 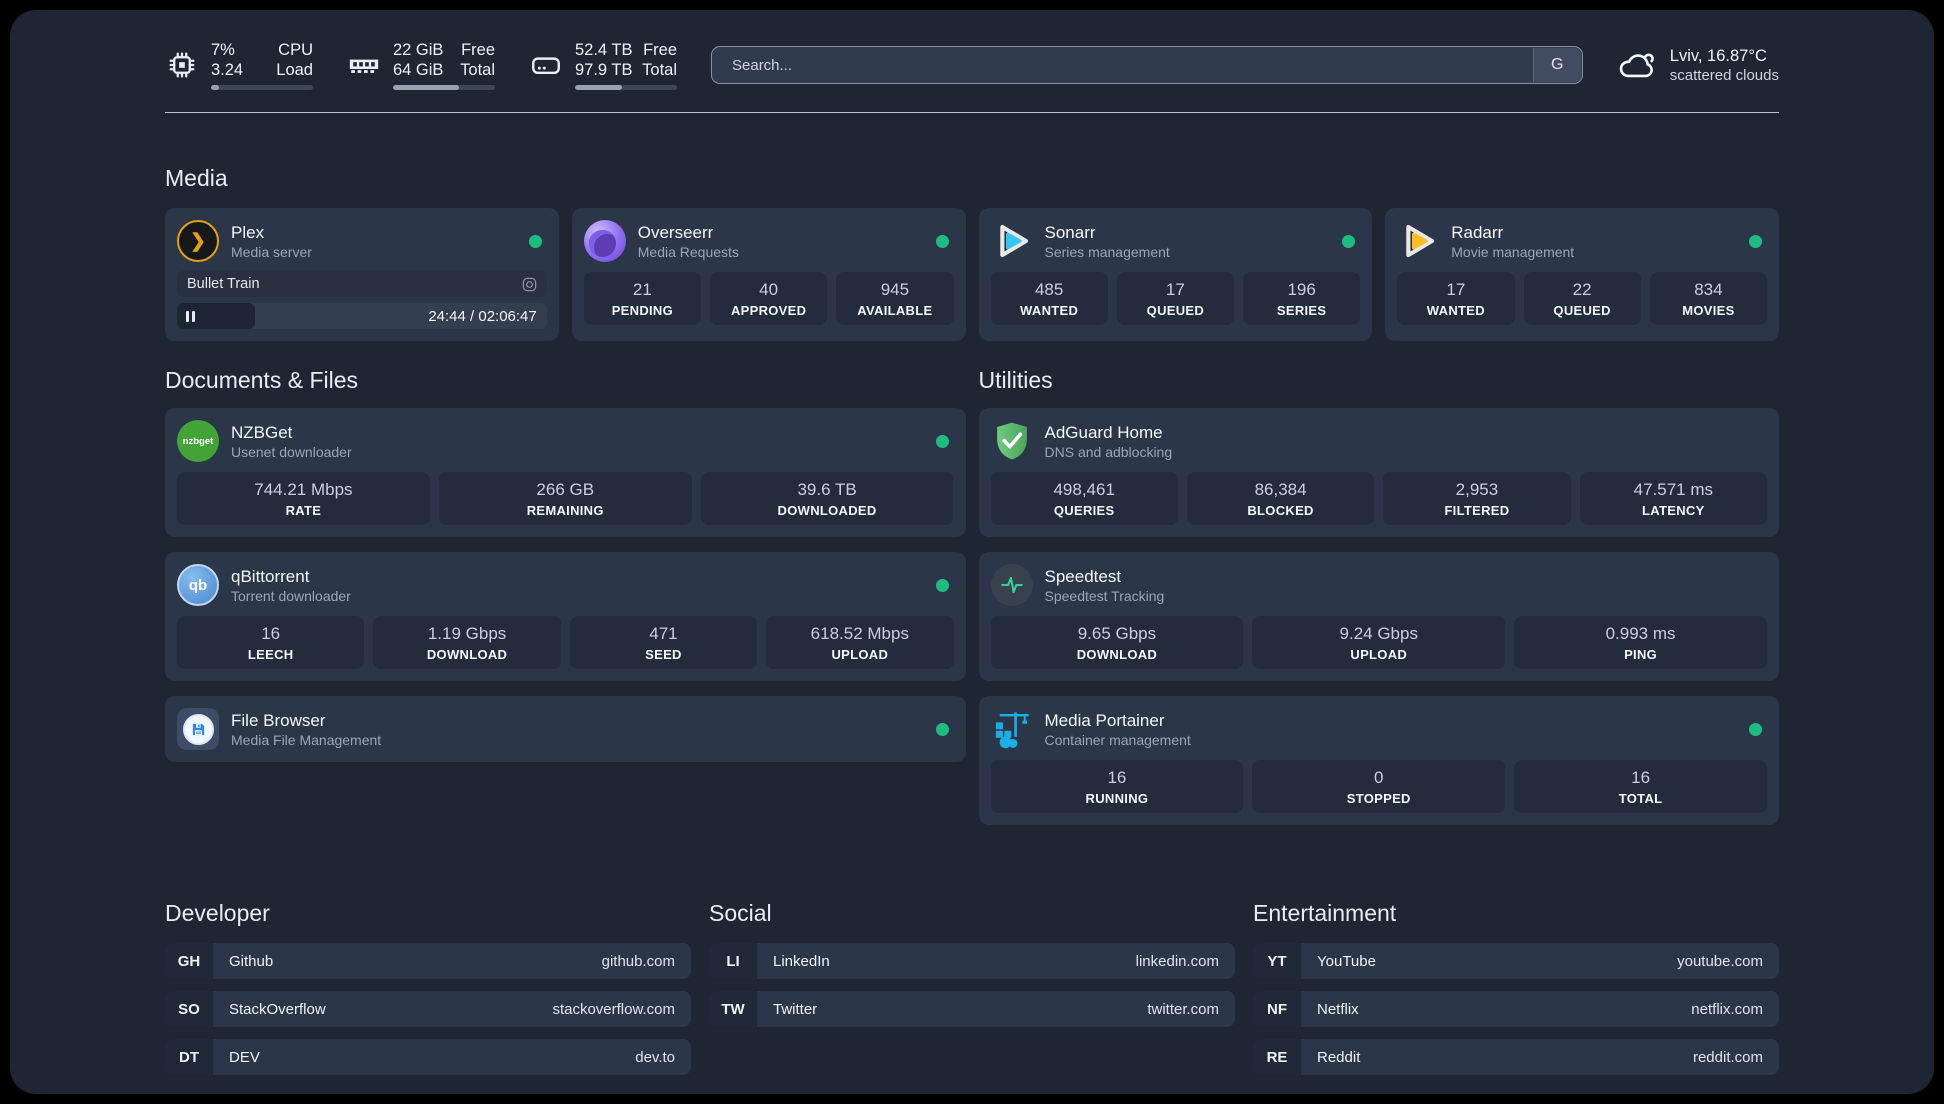 I want to click on stat-value: 618.52 Mbps, so click(x=859, y=634).